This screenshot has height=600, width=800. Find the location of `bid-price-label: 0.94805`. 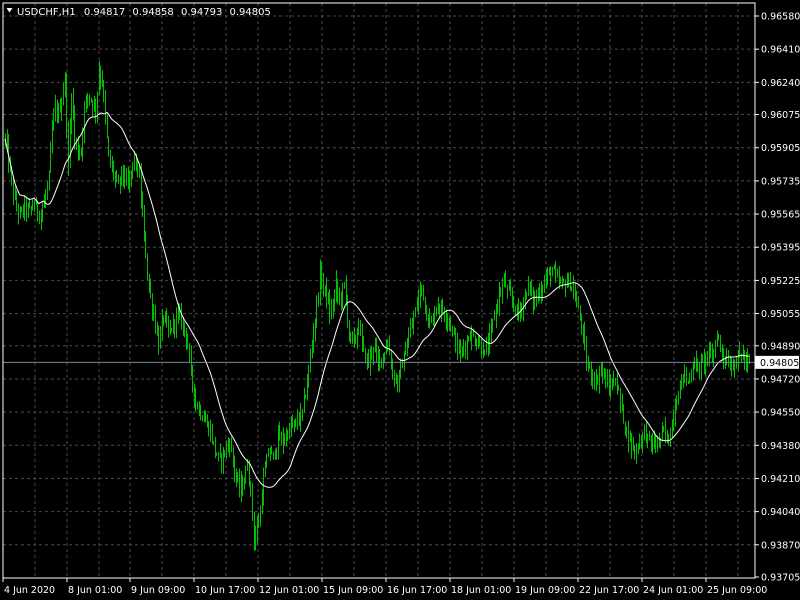

bid-price-label: 0.94805 is located at coordinates (779, 363).